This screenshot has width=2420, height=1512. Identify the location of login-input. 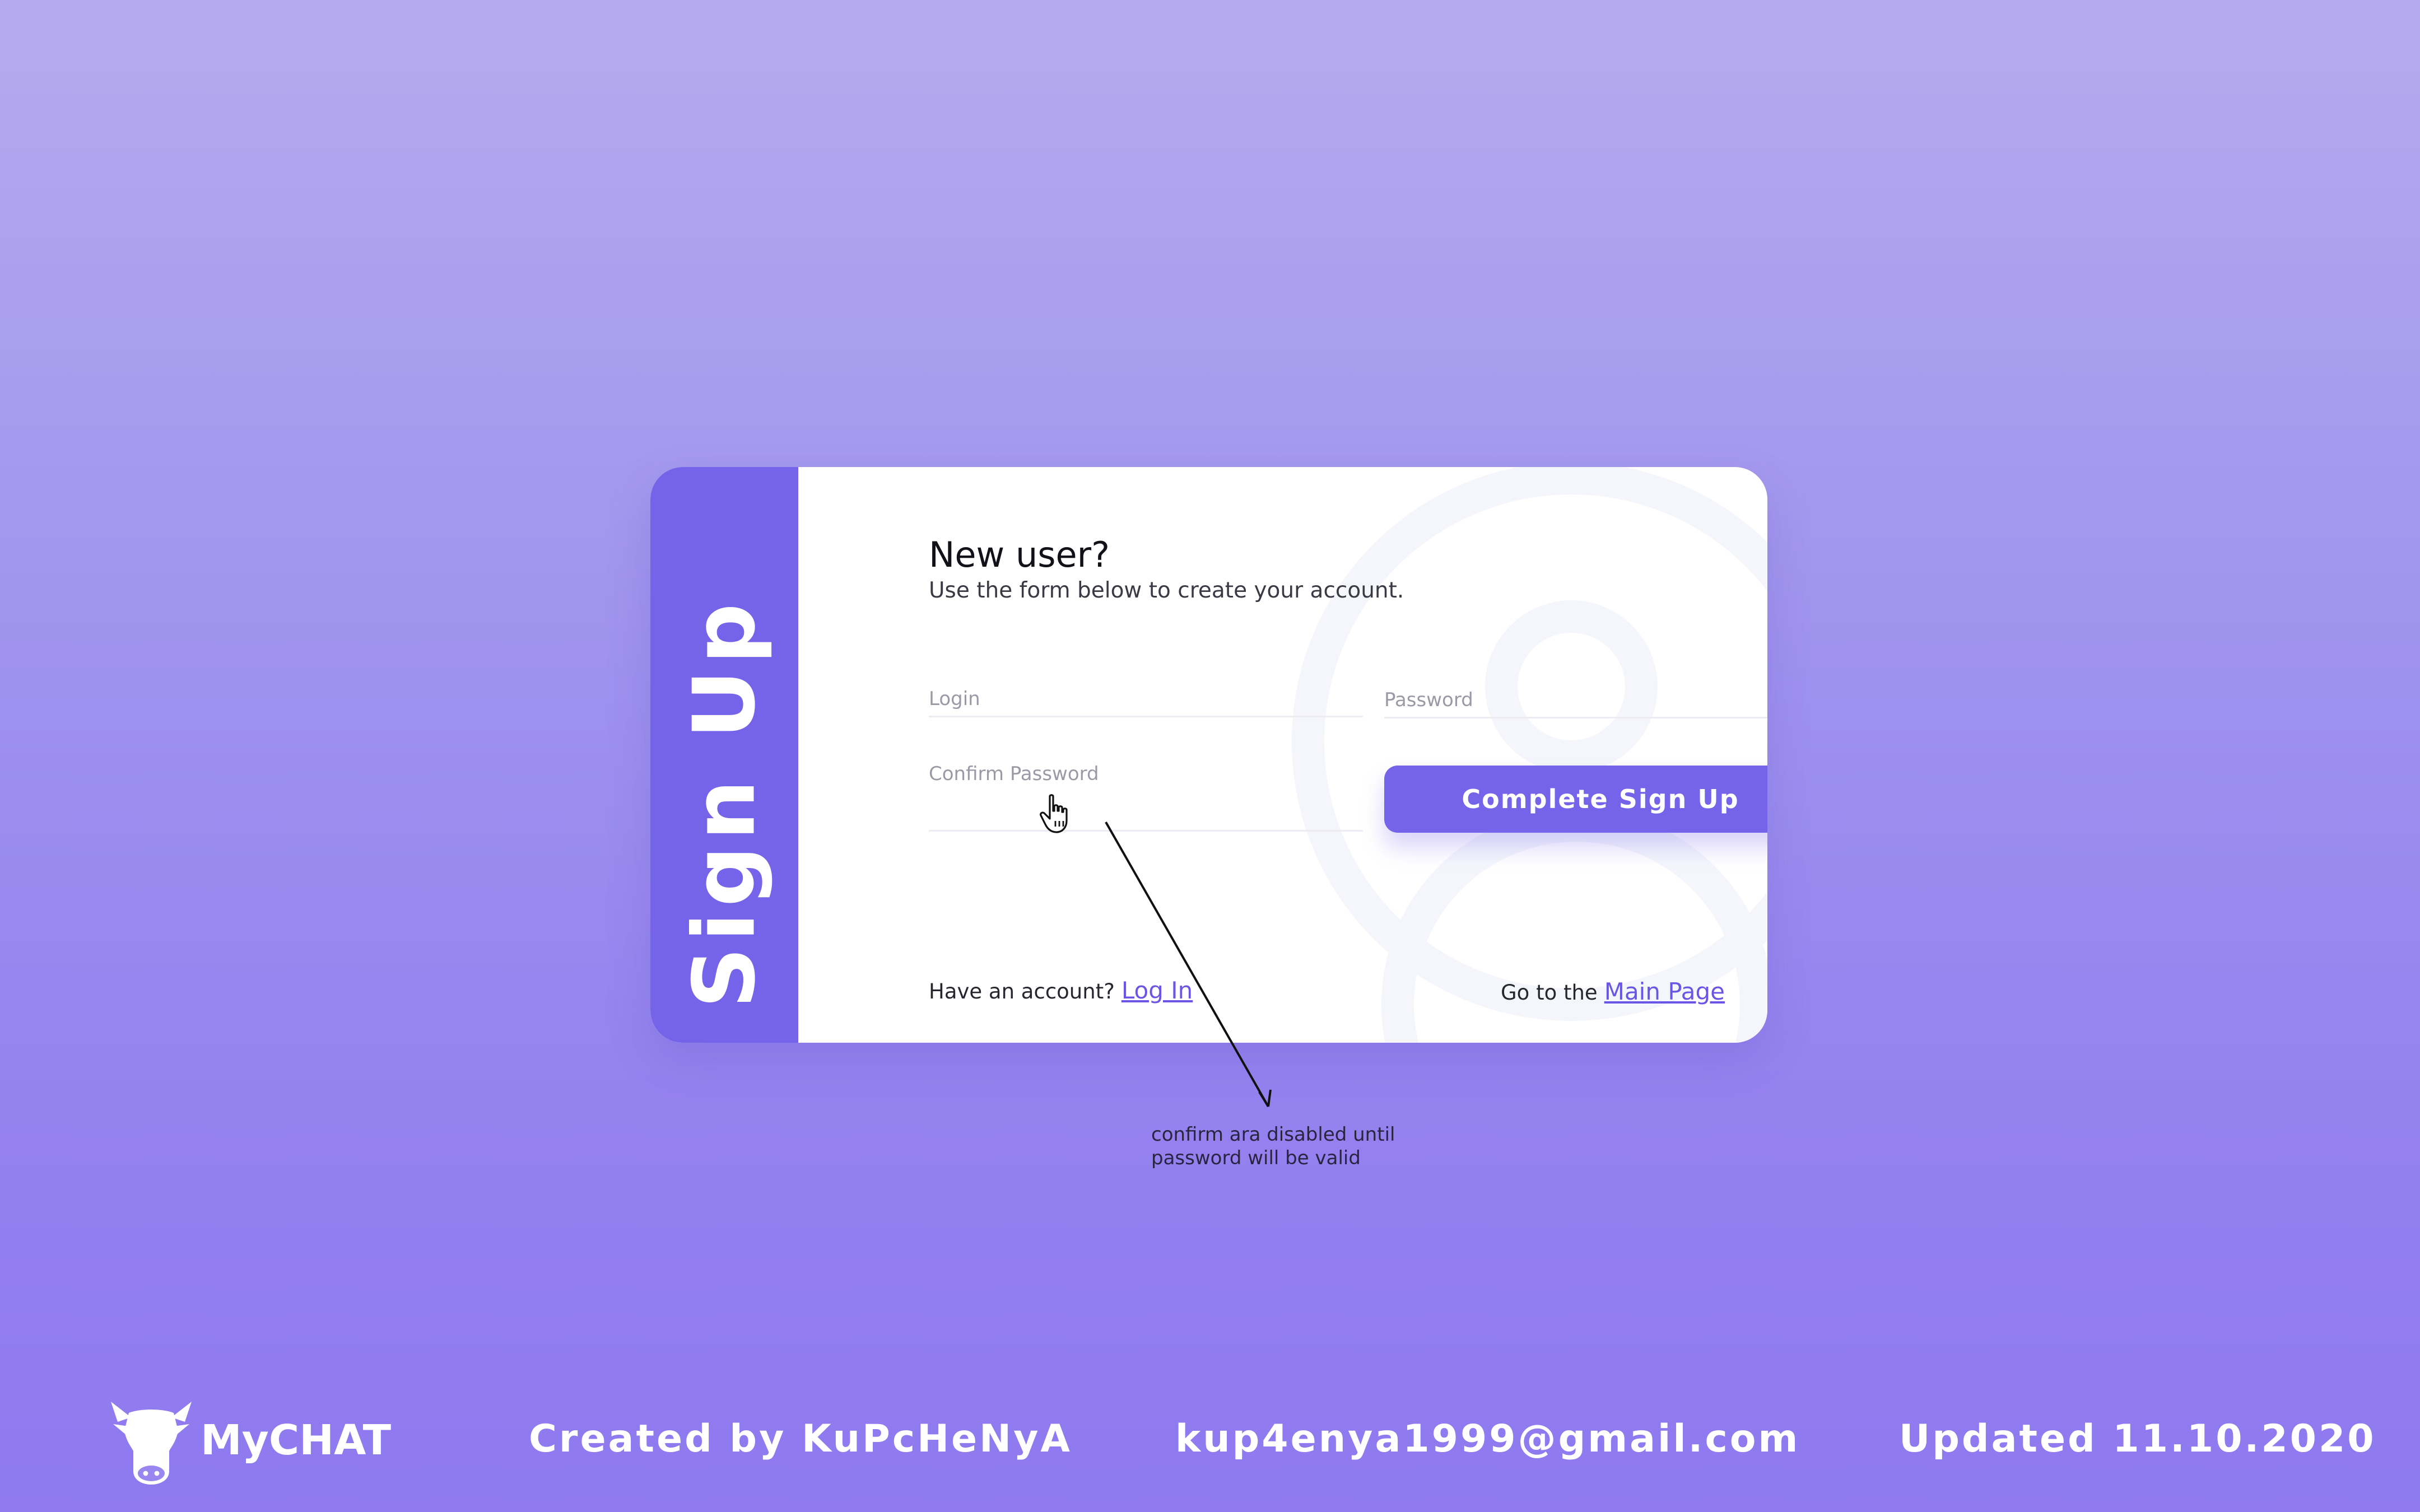
(1146, 699).